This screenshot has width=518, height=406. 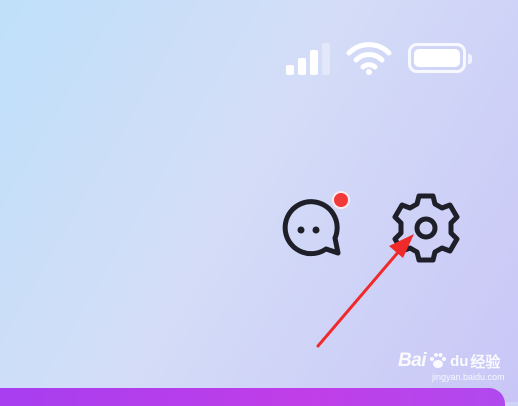 I want to click on bottom-panel, so click(x=252, y=397).